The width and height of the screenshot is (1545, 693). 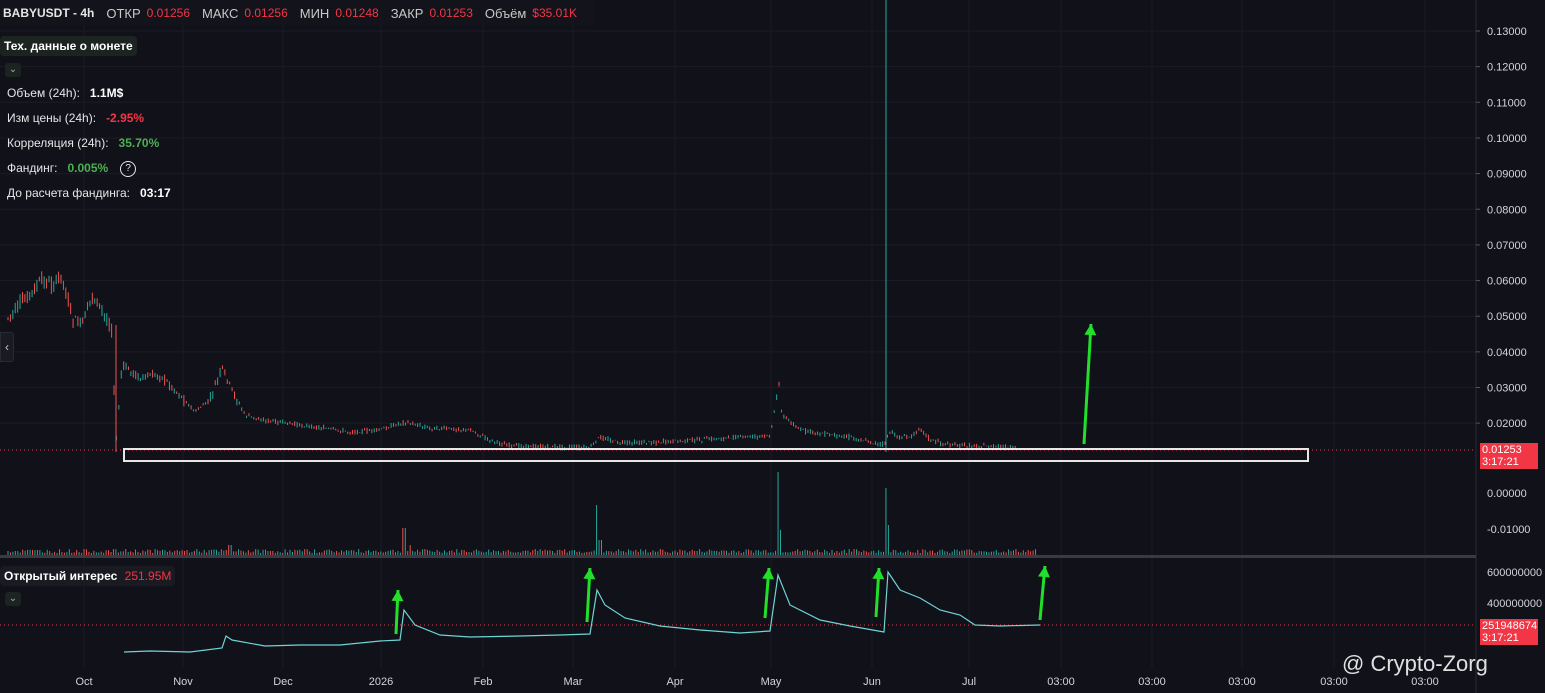 I want to click on price-tick-label-4: 0.09000, so click(x=1507, y=175).